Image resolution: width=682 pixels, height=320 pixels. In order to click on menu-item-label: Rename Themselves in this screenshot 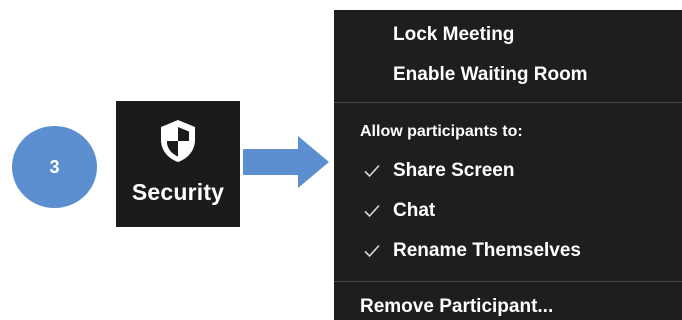, I will do `click(487, 250)`.